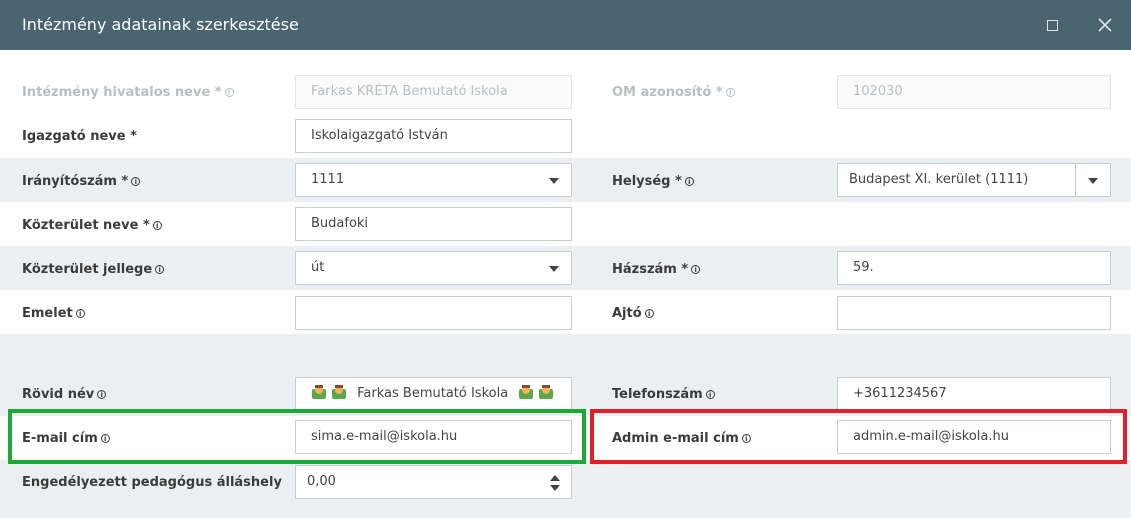  Describe the element at coordinates (974, 437) in the screenshot. I see `admin-email-input: admin.e-mail@iskola.hu` at that location.